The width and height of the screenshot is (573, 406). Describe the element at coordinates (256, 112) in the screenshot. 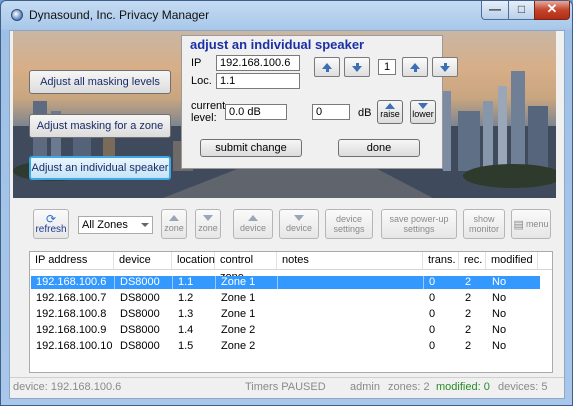

I see `current-level-field: 0.0 dB` at that location.